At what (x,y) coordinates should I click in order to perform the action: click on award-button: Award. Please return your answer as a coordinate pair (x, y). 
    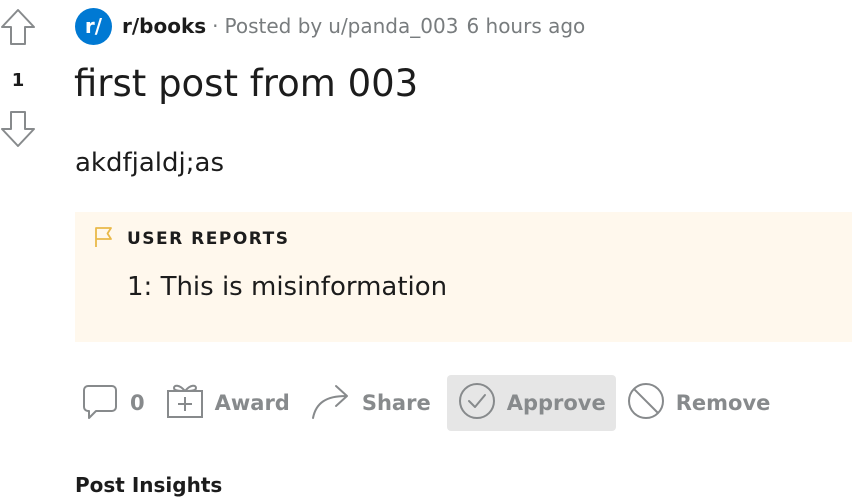
    Looking at the image, I should click on (227, 403).